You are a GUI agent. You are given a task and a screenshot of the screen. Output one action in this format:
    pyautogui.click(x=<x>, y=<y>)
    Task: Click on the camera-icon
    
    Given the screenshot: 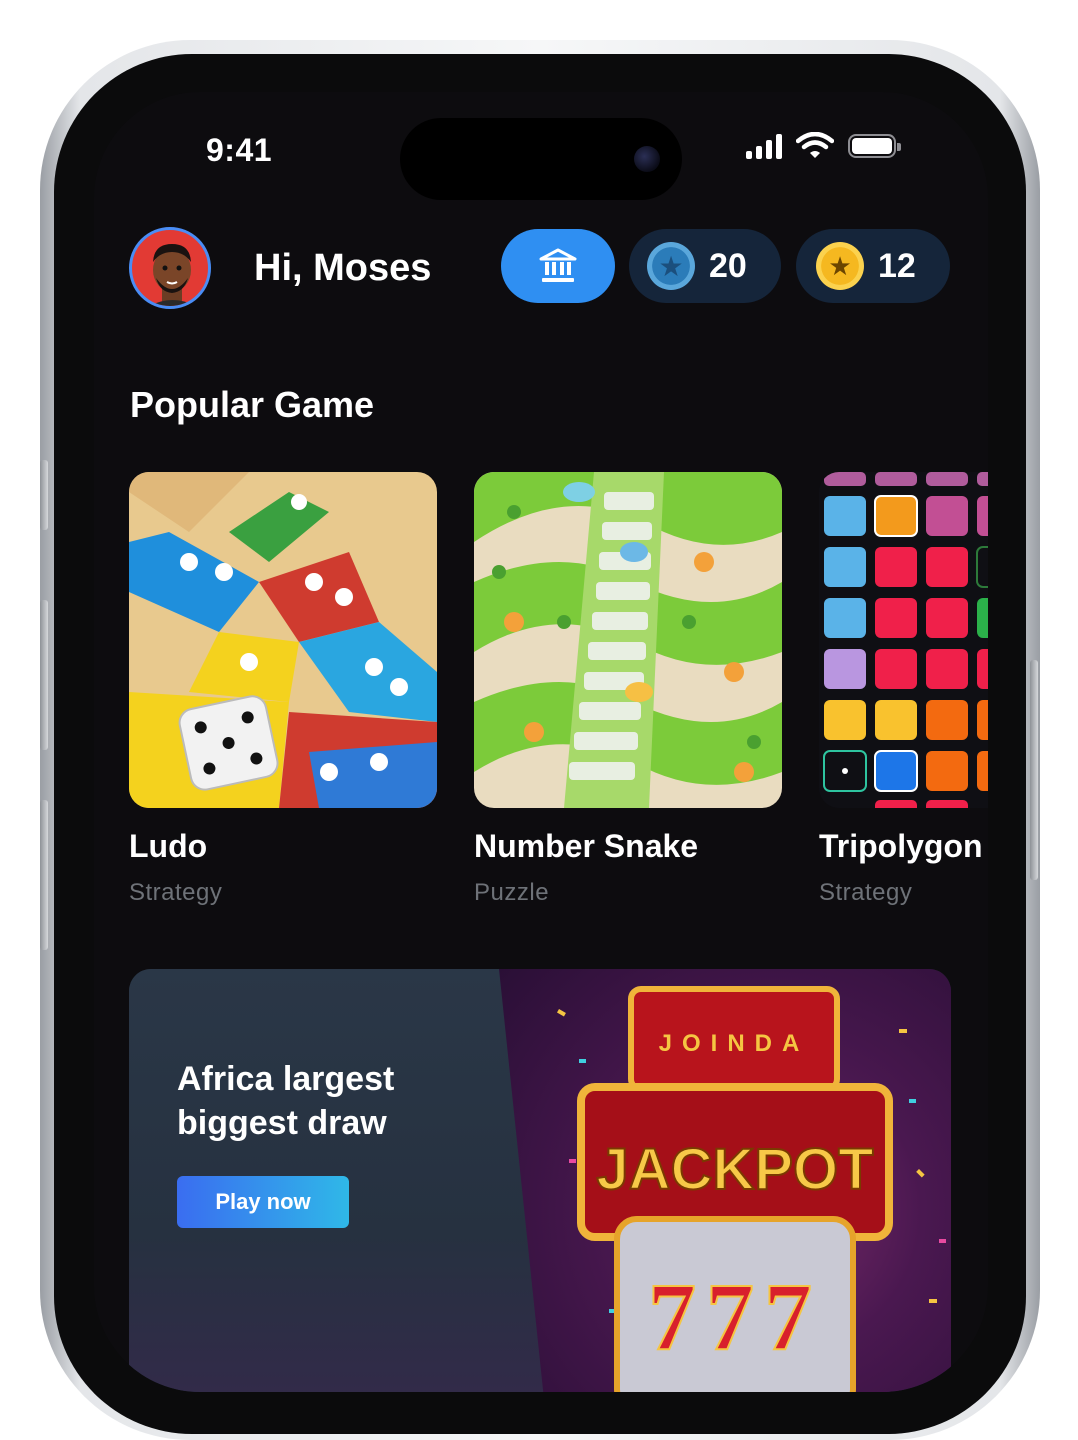 What is the action you would take?
    pyautogui.click(x=647, y=159)
    